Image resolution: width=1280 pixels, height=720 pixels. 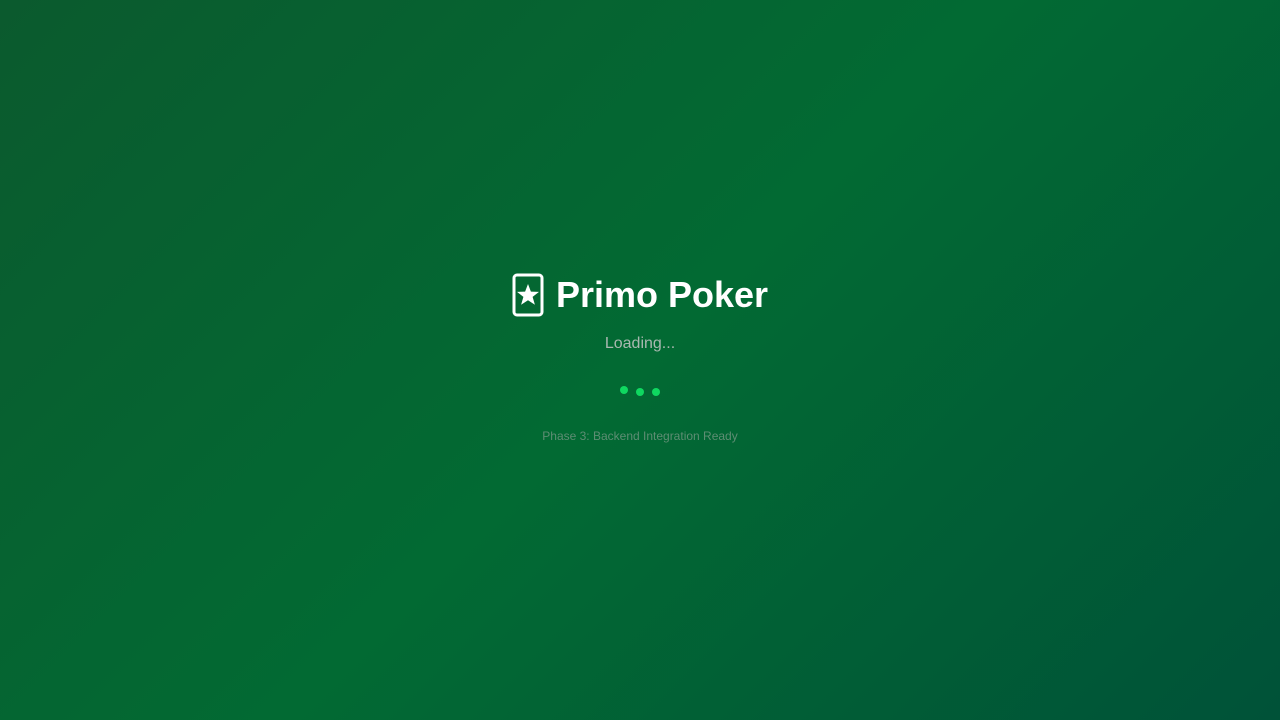 What do you see at coordinates (528, 295) in the screenshot?
I see `playing-card-star-icon` at bounding box center [528, 295].